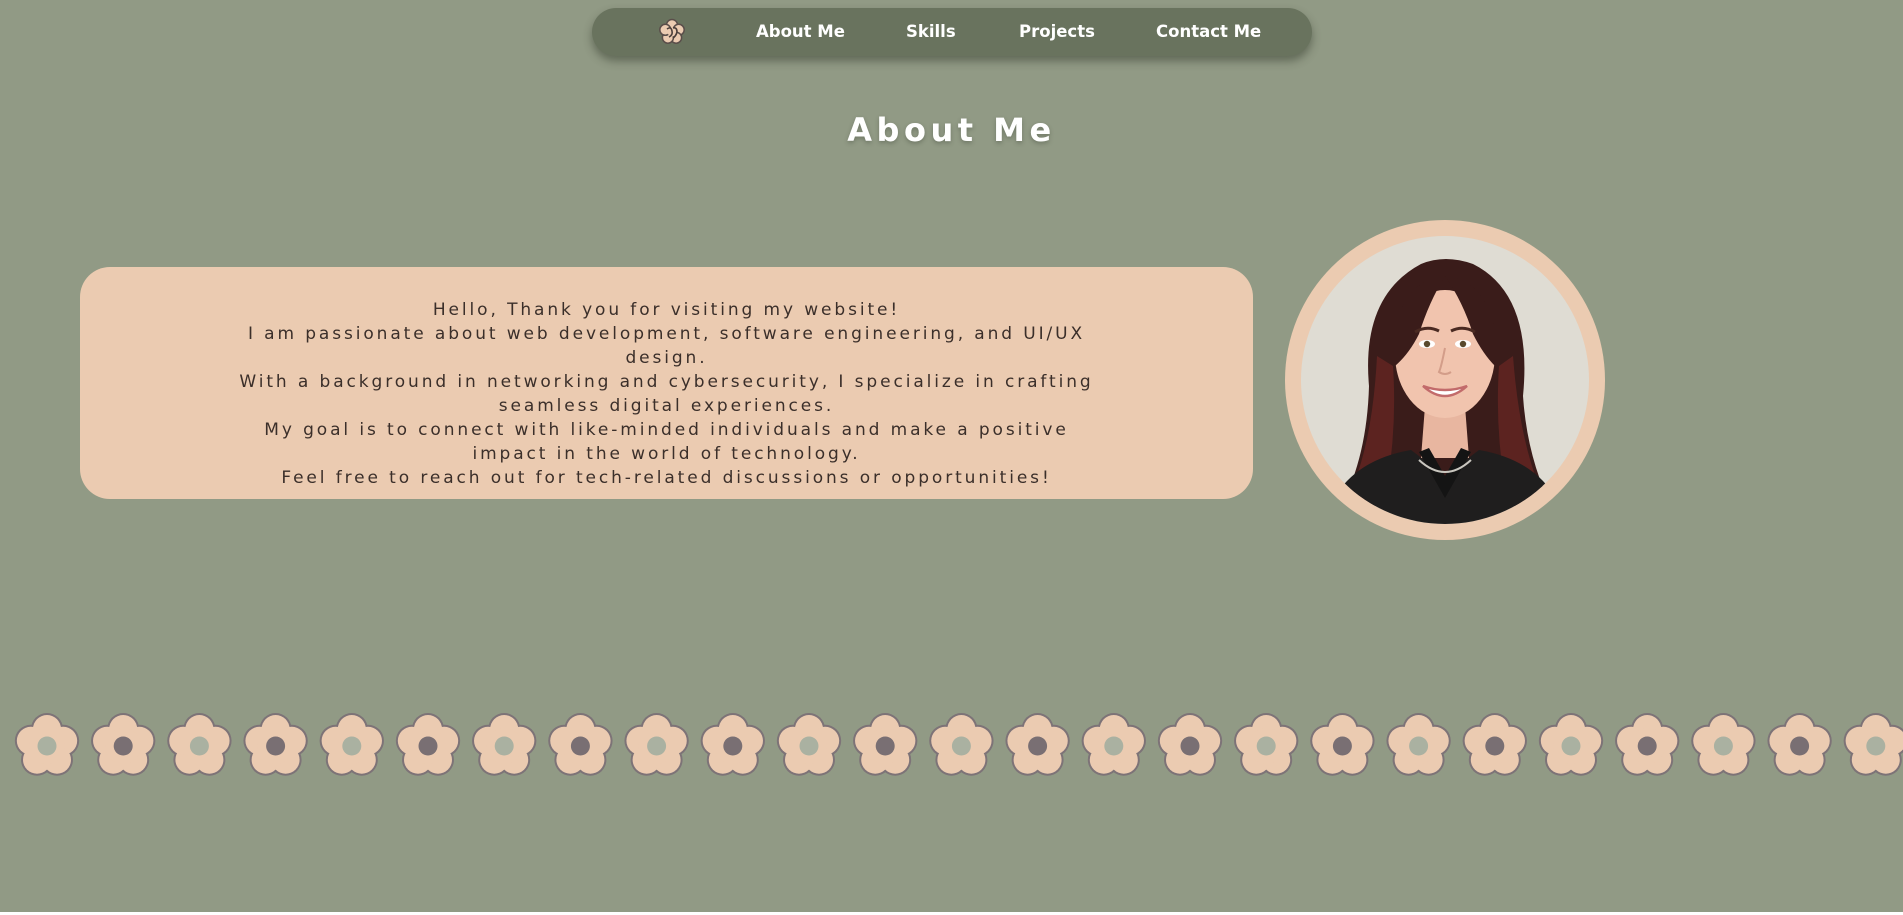 This screenshot has width=1903, height=915. Describe the element at coordinates (800, 32) in the screenshot. I see `nav-link-about-me: About Me` at that location.